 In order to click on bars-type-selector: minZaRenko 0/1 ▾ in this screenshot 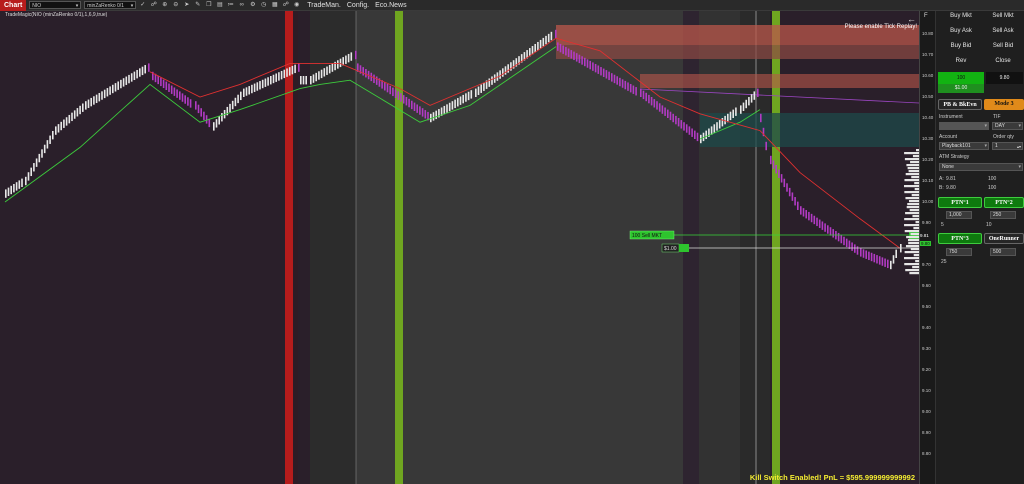, I will do `click(110, 5)`.